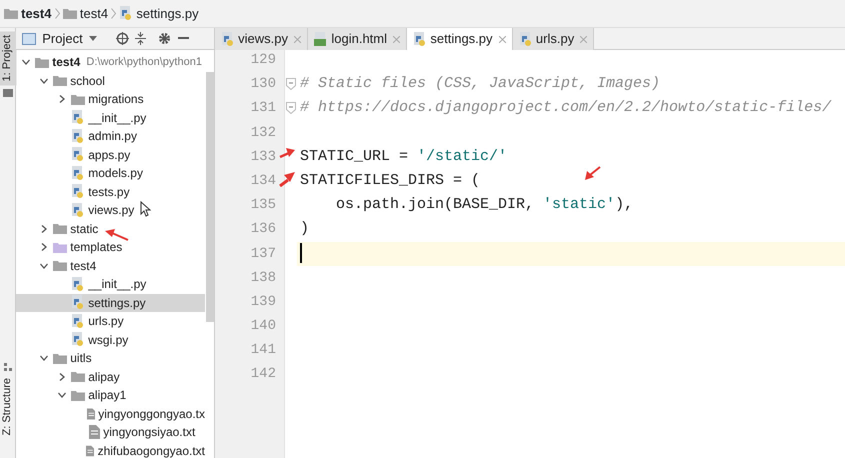  Describe the element at coordinates (110, 136) in the screenshot. I see `tree-item: admin.py` at that location.